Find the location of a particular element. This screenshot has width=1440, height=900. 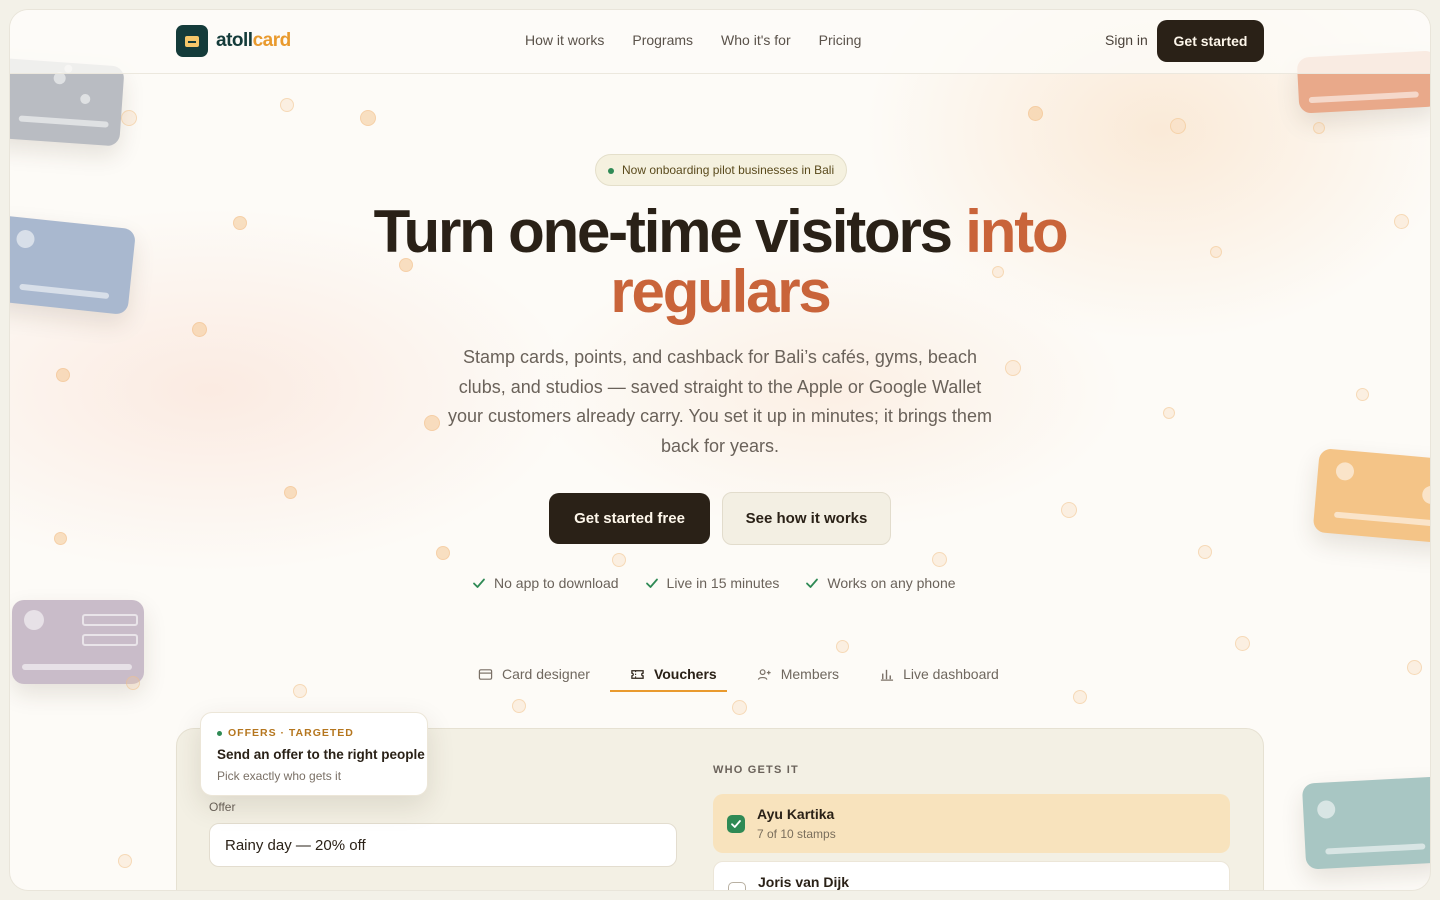

benefit-label: No app to download is located at coordinates (556, 583).